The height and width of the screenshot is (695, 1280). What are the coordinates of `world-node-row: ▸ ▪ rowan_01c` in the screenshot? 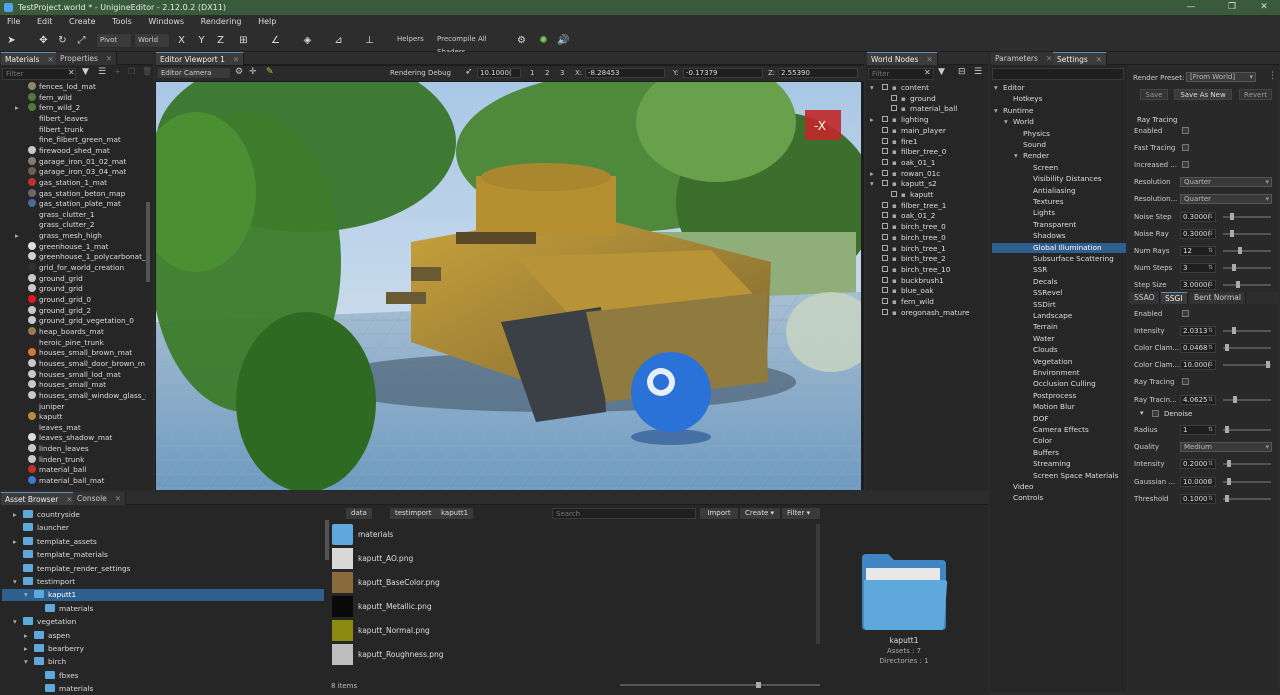 It's located at (928, 174).